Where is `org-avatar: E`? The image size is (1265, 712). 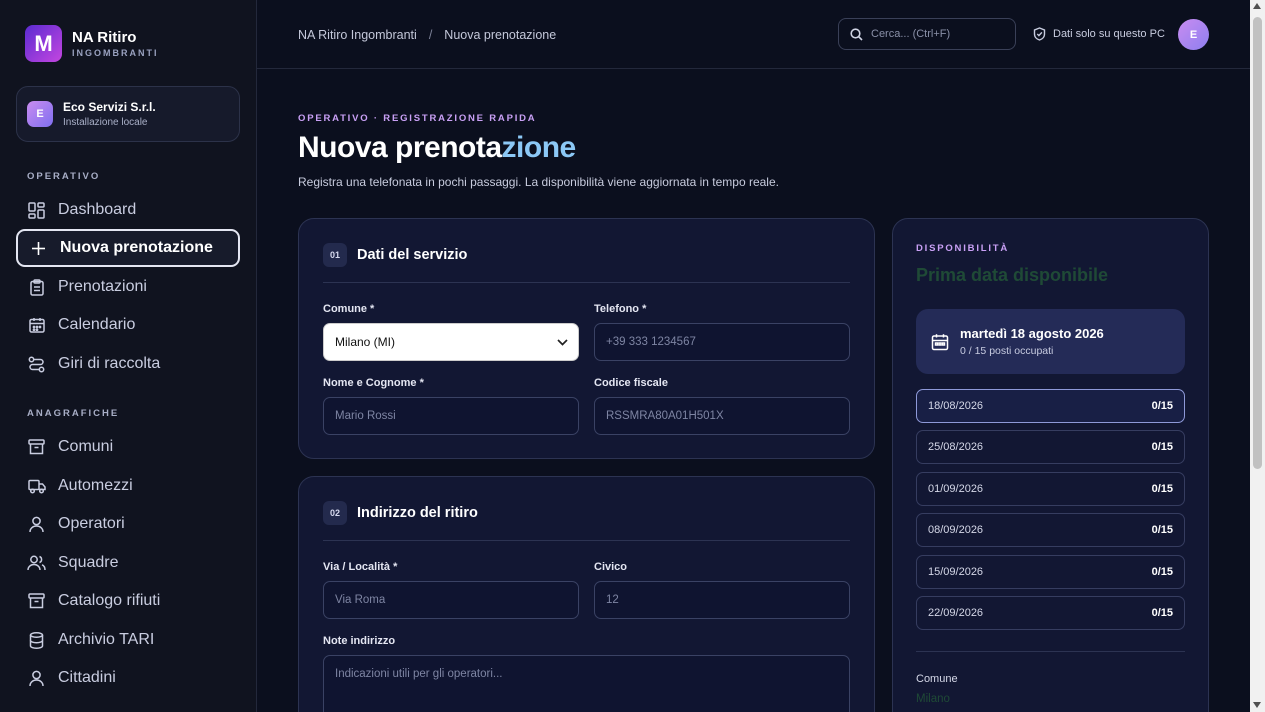
org-avatar: E is located at coordinates (40, 114).